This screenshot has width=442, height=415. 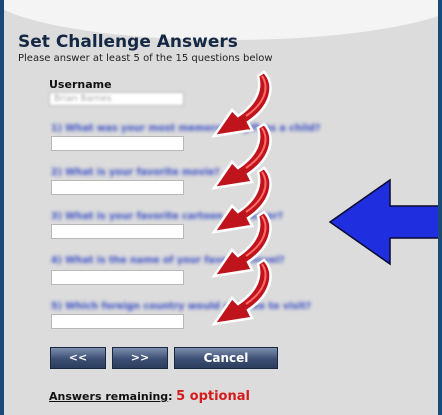 I want to click on answers-remaining-label: Answers remaining, so click(x=109, y=396).